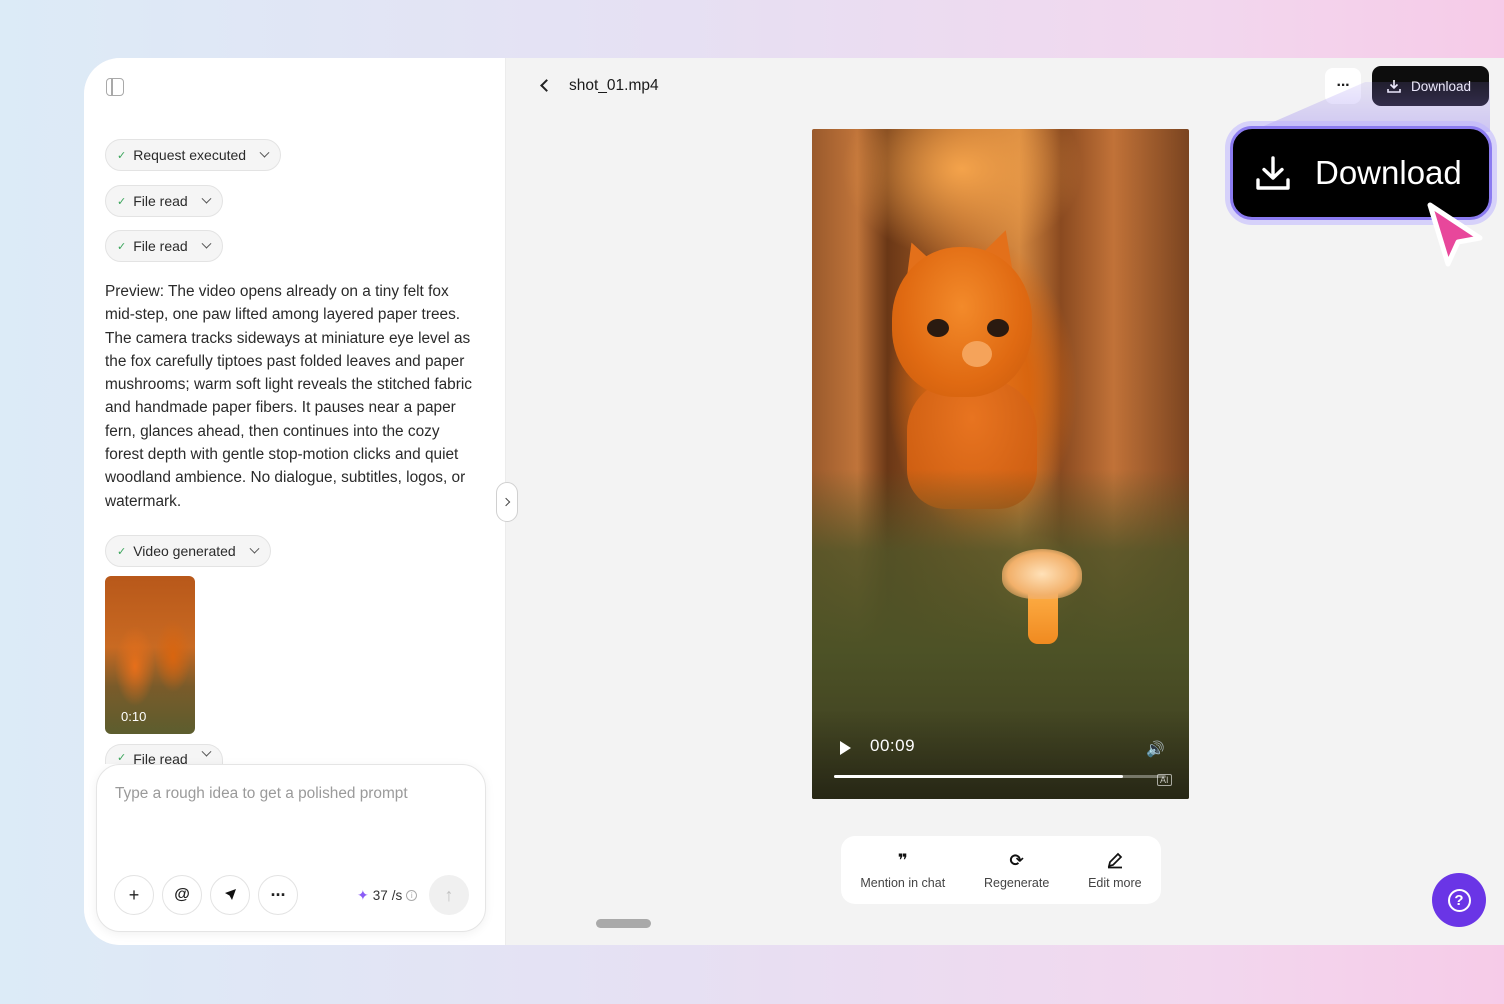  I want to click on action-label: Regenerate, so click(1016, 882).